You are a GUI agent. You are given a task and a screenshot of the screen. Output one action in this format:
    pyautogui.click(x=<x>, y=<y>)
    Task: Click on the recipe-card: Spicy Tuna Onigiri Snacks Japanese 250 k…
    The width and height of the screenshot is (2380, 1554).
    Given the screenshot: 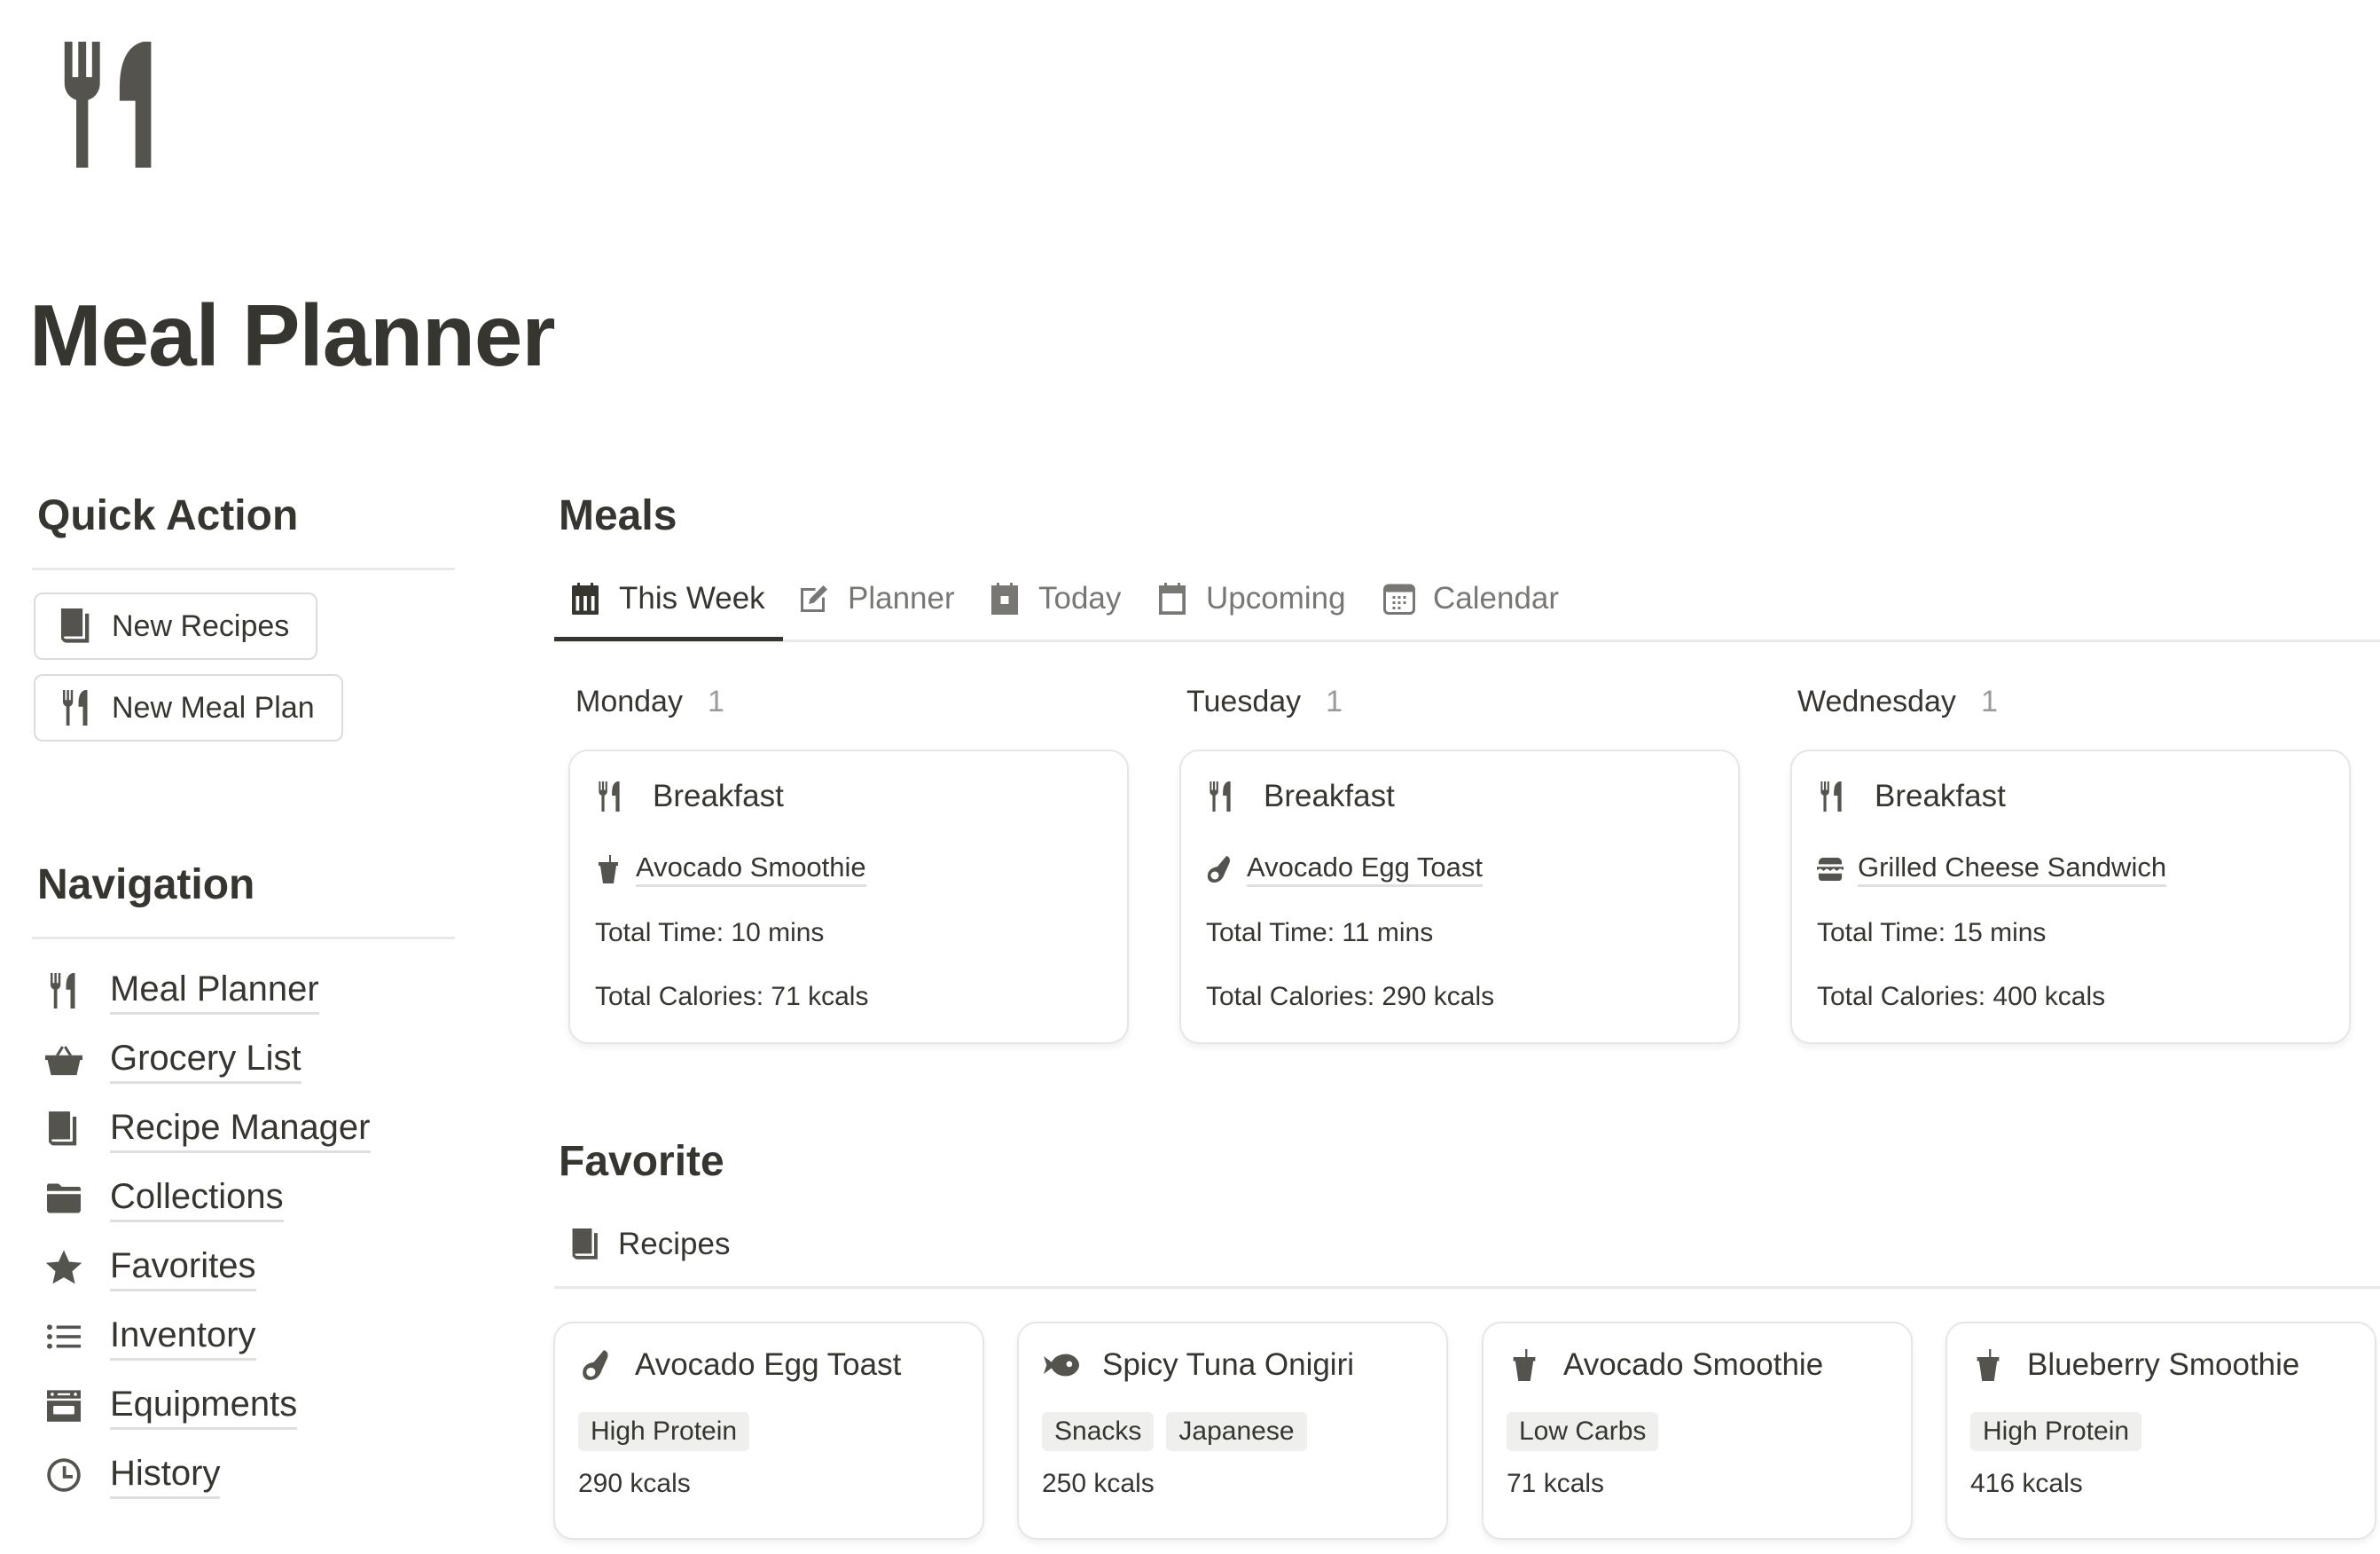 What is the action you would take?
    pyautogui.click(x=1232, y=1431)
    